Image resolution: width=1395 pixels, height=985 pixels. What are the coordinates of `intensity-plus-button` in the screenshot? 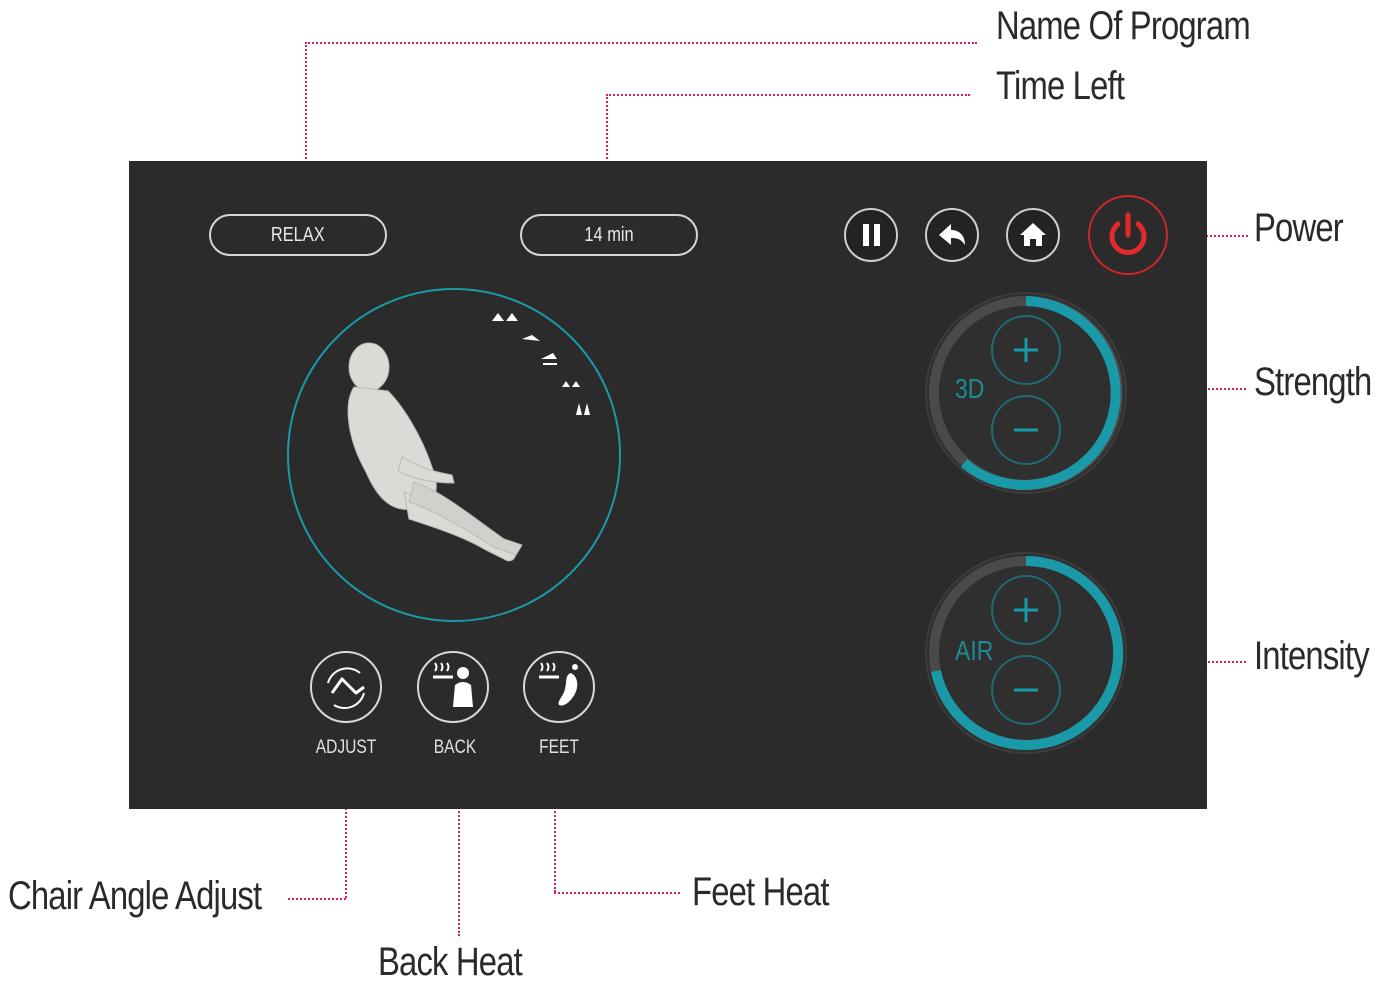 It's located at (1026, 610).